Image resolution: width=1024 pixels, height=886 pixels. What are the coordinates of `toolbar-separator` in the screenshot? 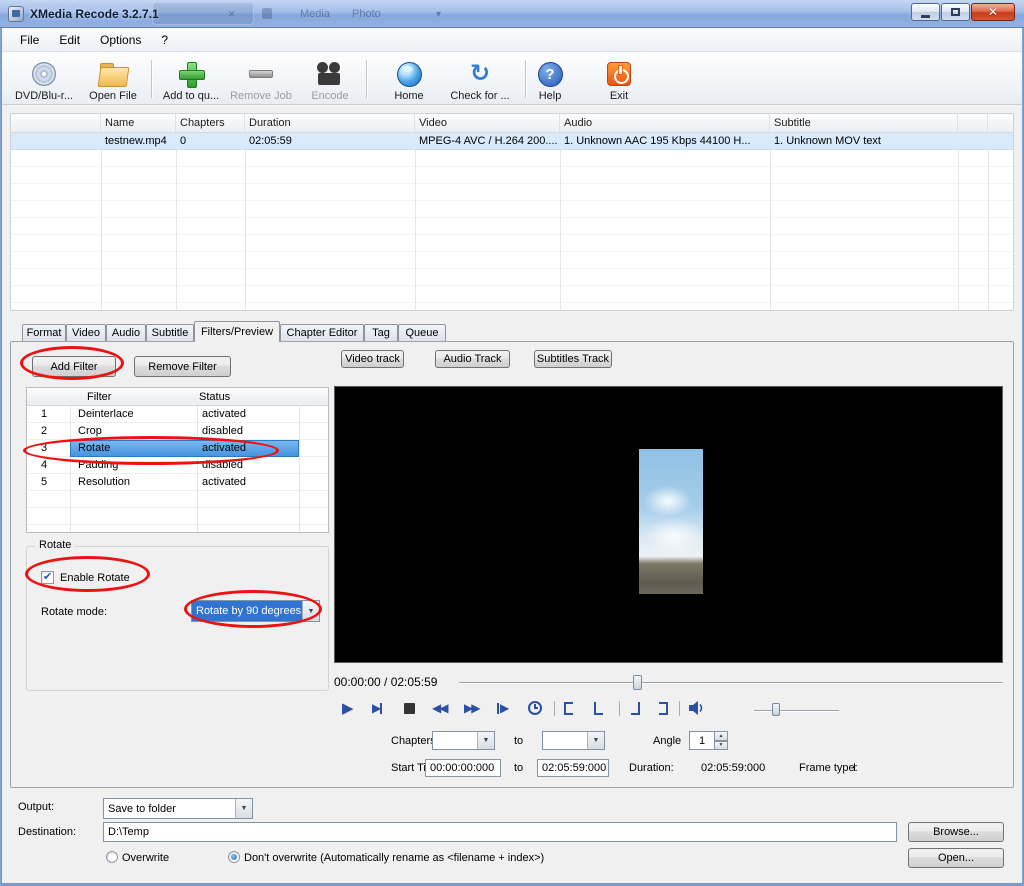 It's located at (525, 79).